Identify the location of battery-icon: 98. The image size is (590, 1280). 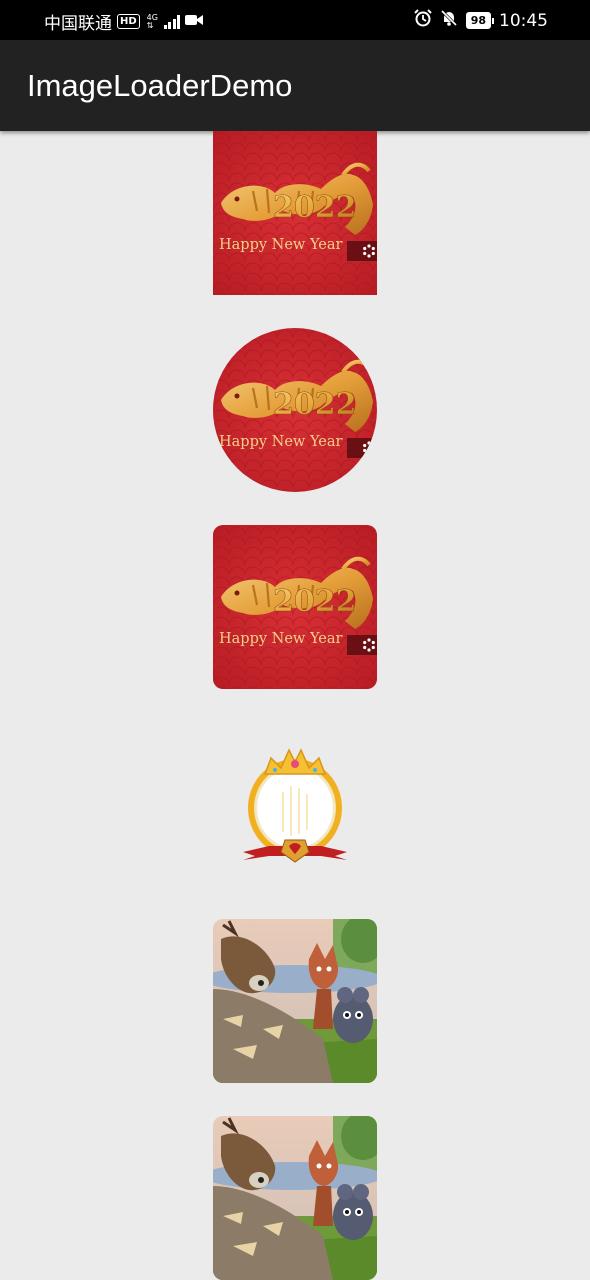
(480, 20).